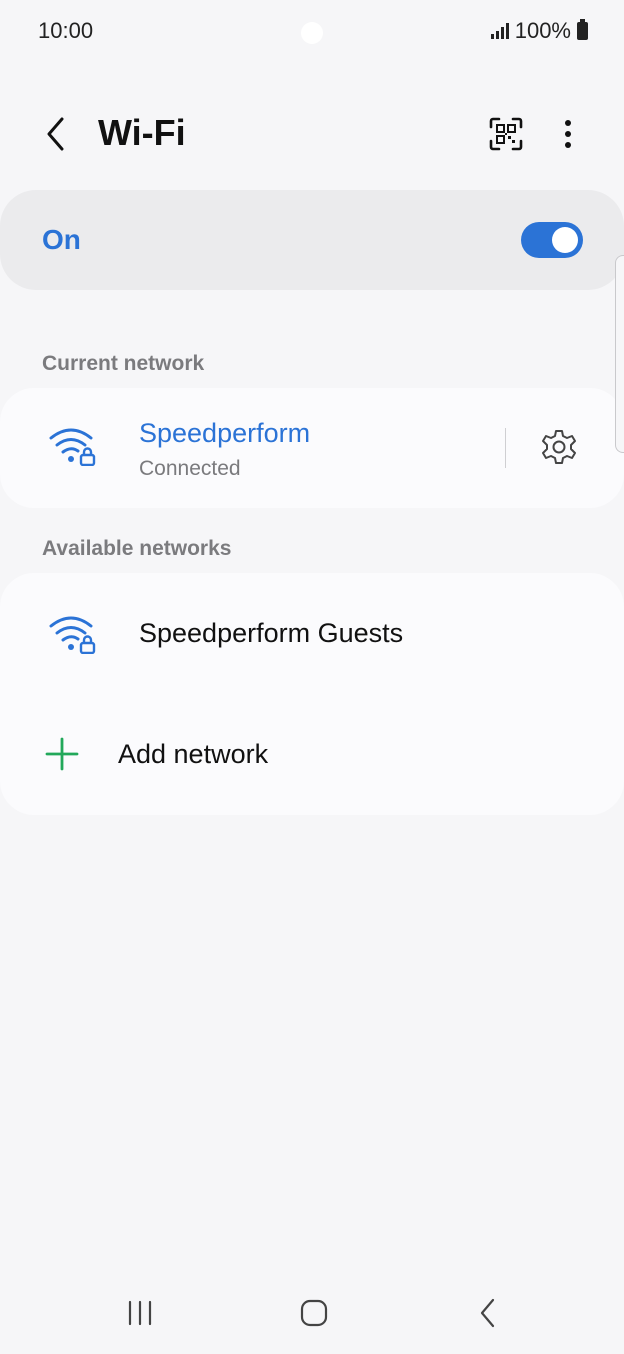  I want to click on battery-percentage: 100%, so click(542, 30).